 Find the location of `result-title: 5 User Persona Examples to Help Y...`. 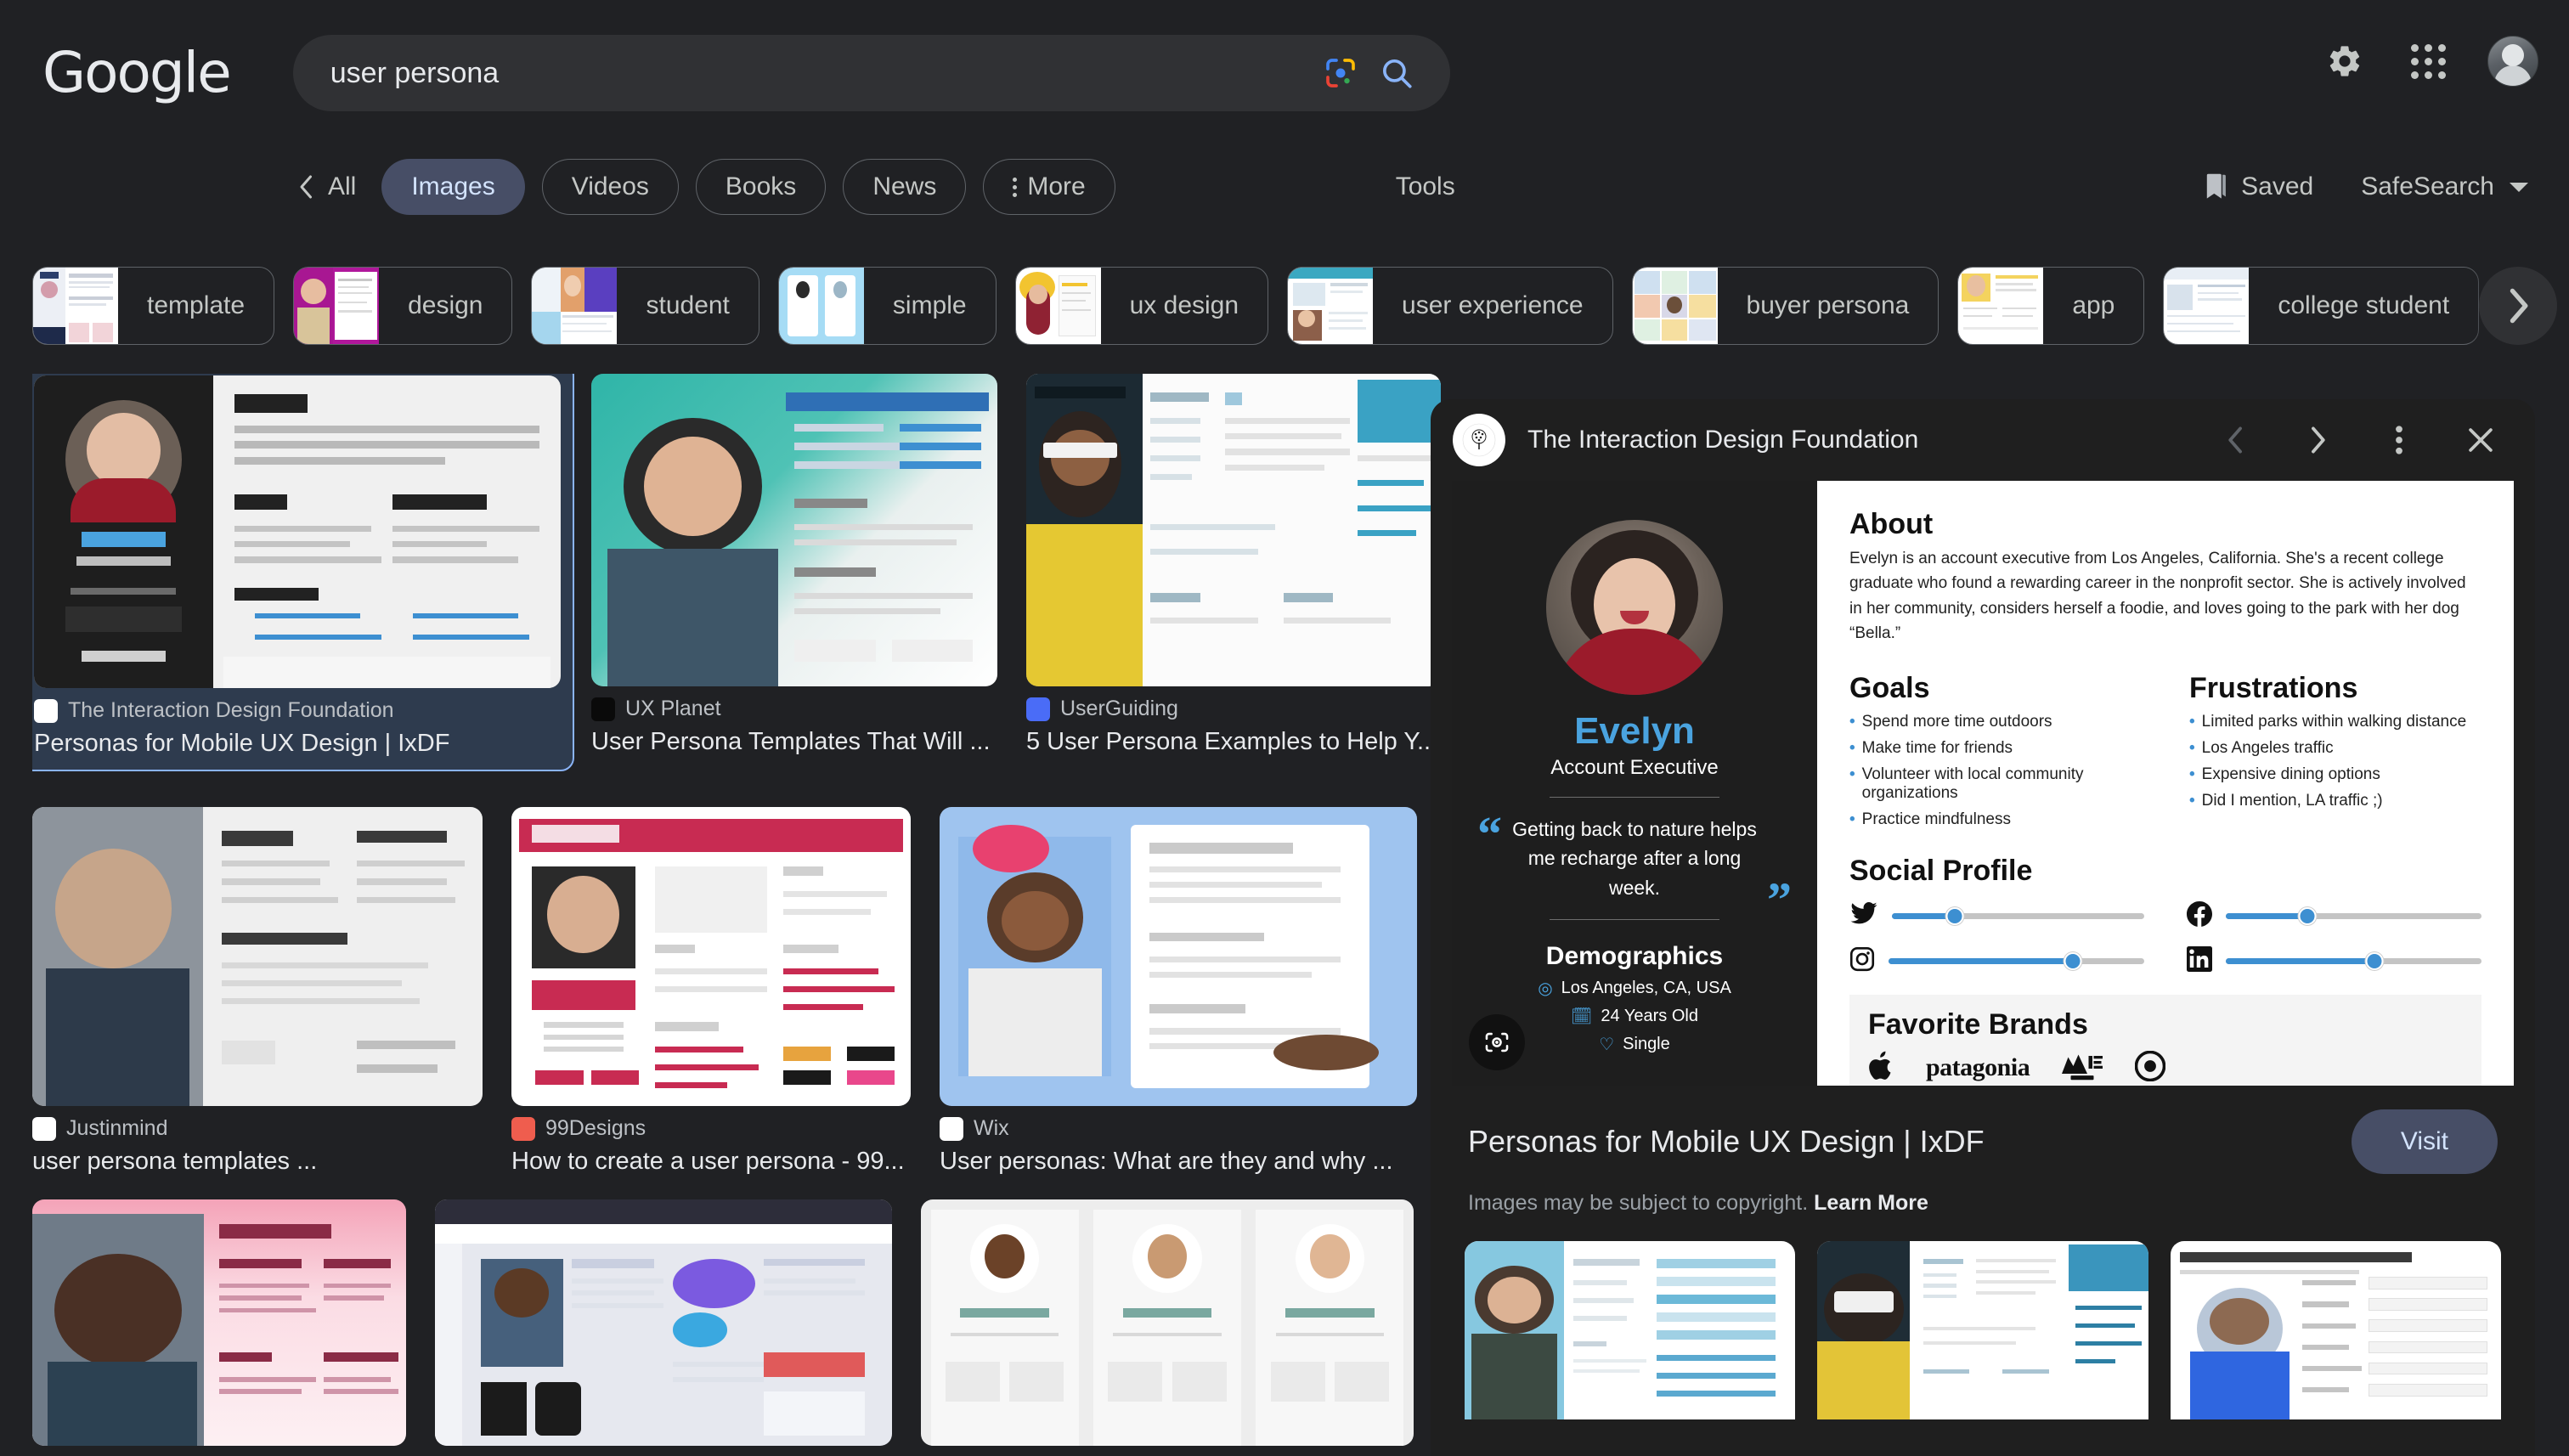

result-title: 5 User Persona Examples to Help Y... is located at coordinates (1233, 742).